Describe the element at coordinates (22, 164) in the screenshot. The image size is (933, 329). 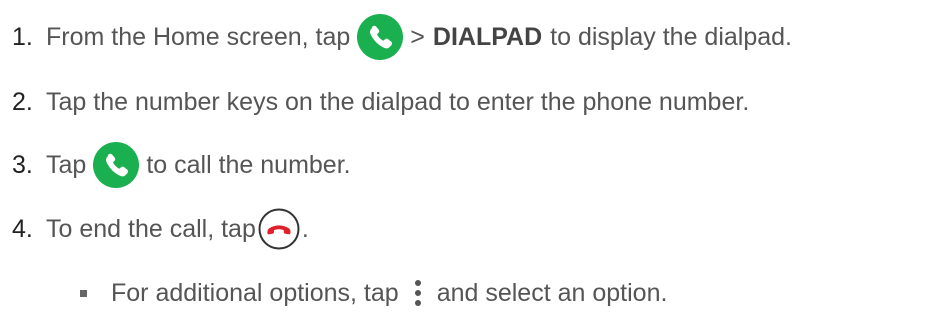
I see `step-number: 3.` at that location.